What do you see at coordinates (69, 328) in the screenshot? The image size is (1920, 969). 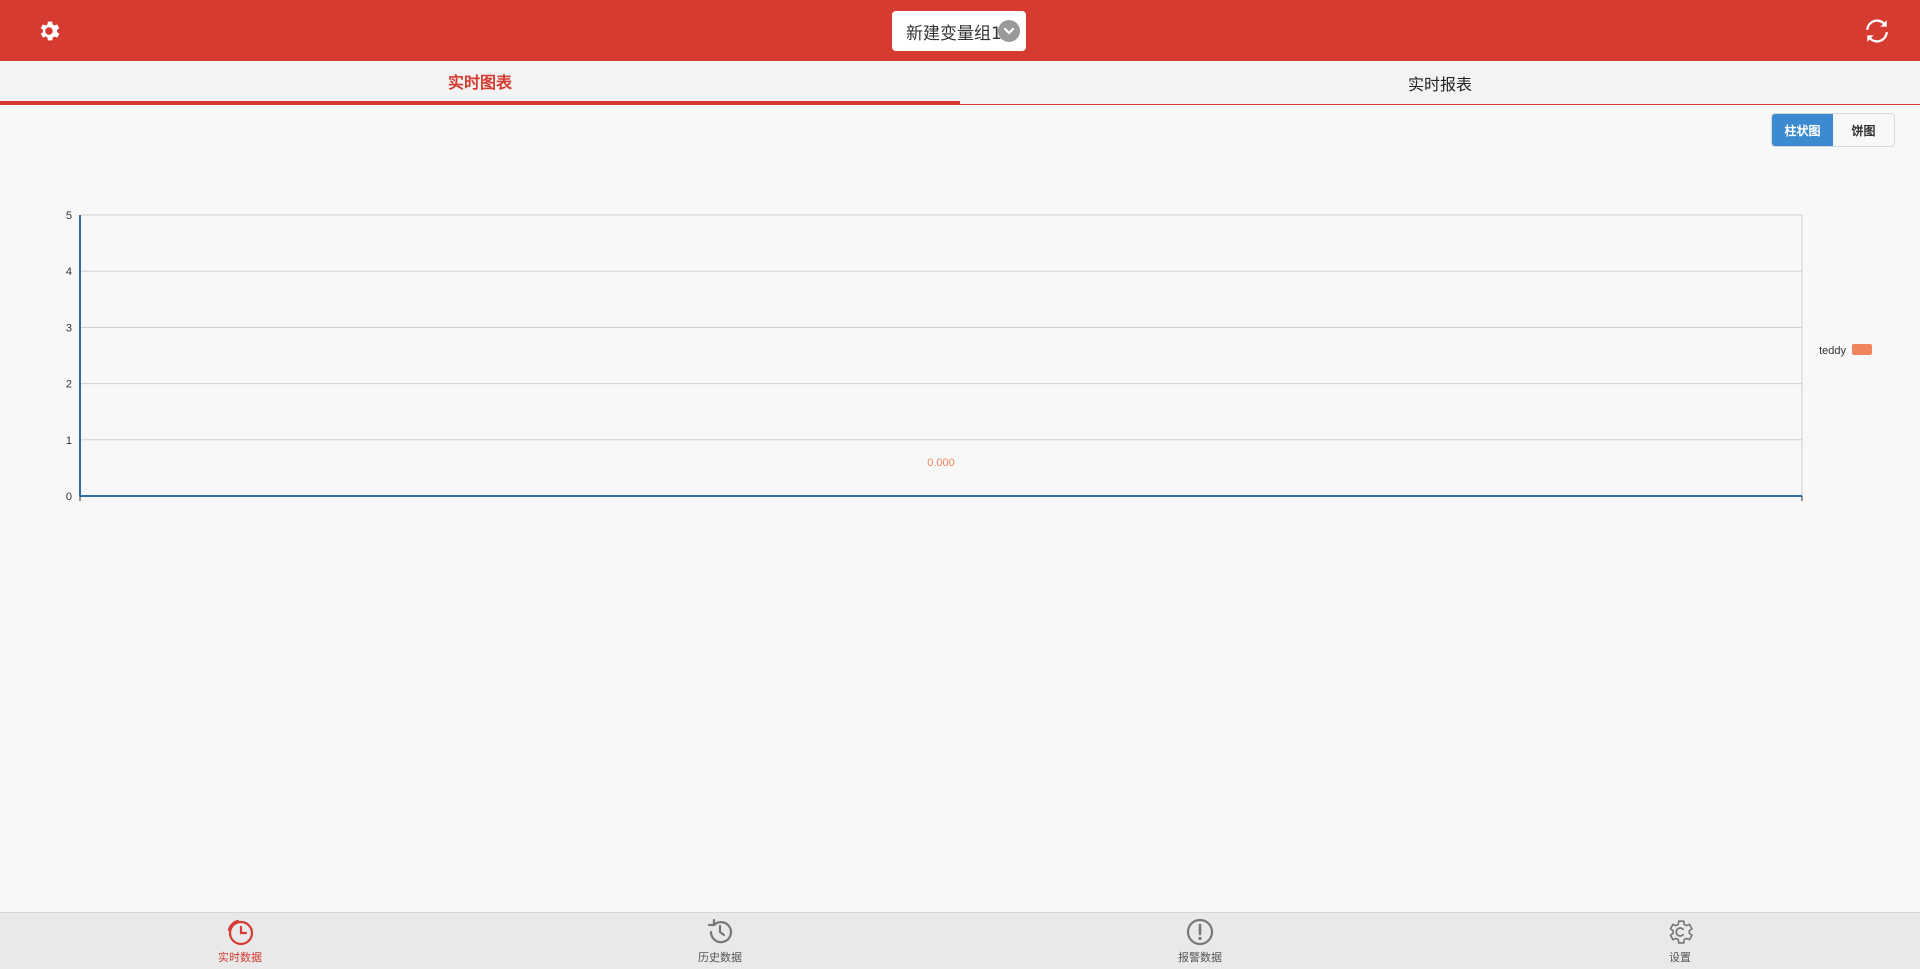 I see `y-tick-label: 3` at bounding box center [69, 328].